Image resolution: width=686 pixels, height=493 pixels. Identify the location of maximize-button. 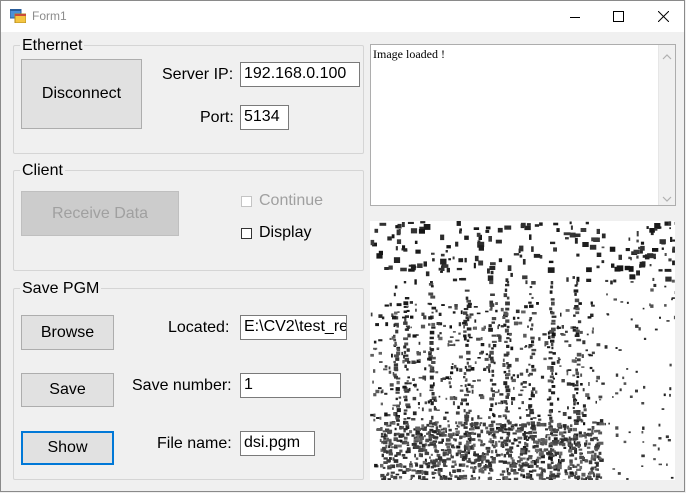
(618, 16).